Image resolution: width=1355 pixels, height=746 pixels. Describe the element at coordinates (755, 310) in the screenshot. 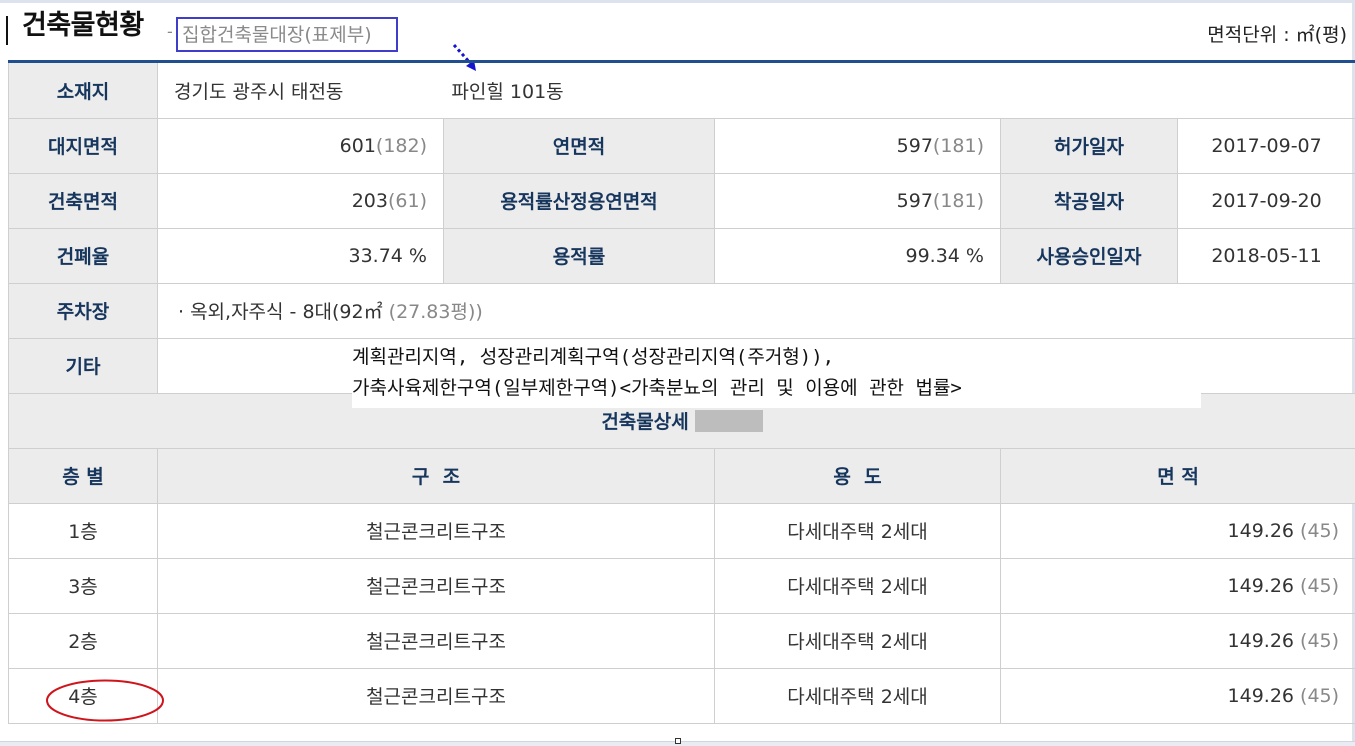

I see `parking-cell: · 옥외,자주식 - 8대(92㎡ (27.83평))` at that location.